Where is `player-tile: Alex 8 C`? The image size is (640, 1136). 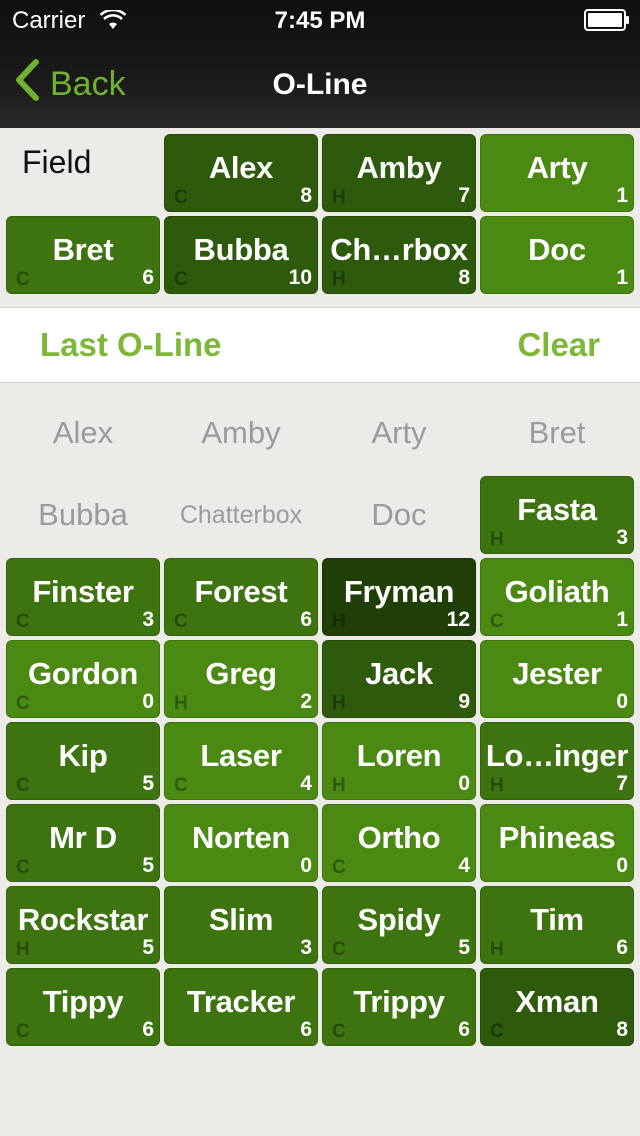
player-tile: Alex 8 C is located at coordinates (241, 173).